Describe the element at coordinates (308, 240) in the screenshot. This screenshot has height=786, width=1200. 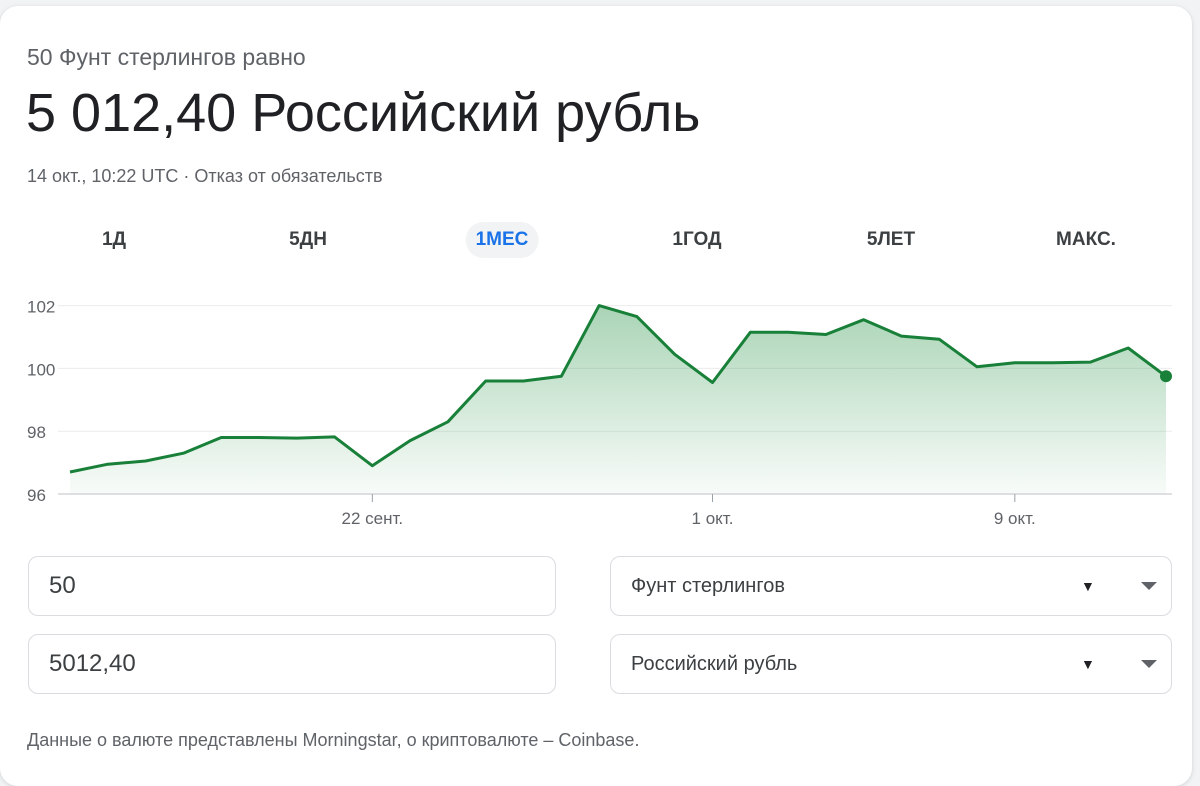
I see `tab-5d: 5ДН` at that location.